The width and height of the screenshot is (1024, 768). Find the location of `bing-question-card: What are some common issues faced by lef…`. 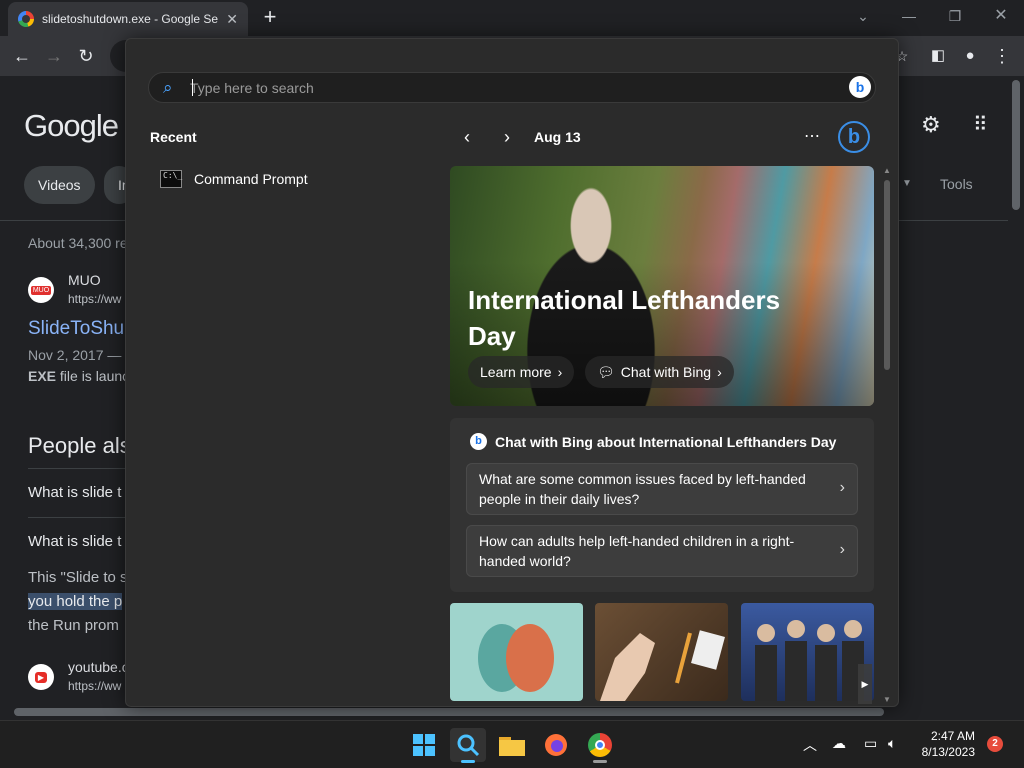

bing-question-card: What are some common issues faced by lef… is located at coordinates (662, 489).